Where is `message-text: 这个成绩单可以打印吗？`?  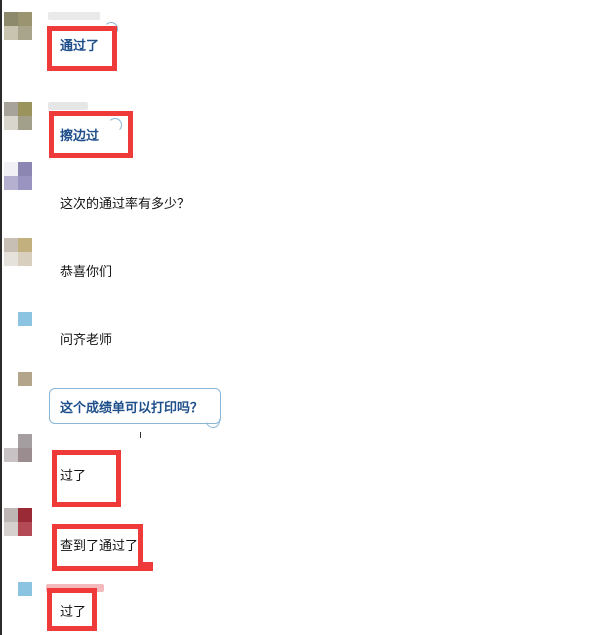
message-text: 这个成绩单可以打印吗？ is located at coordinates (132, 407).